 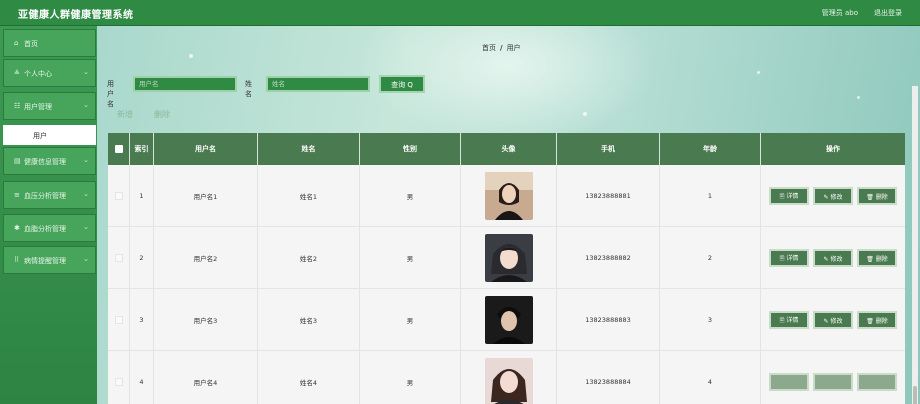 I want to click on age-cell: 4, so click(x=710, y=377).